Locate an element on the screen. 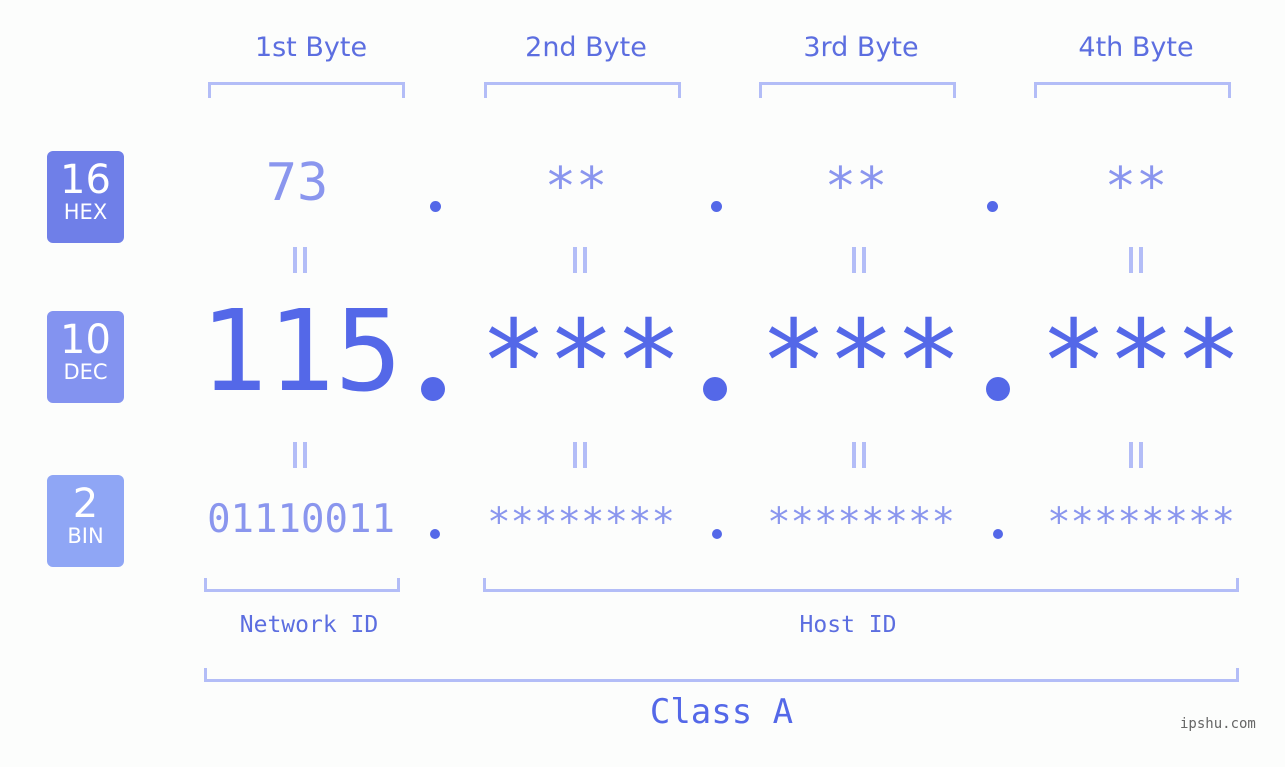 The height and width of the screenshot is (767, 1285). hex-byte-3: ** is located at coordinates (856, 187).